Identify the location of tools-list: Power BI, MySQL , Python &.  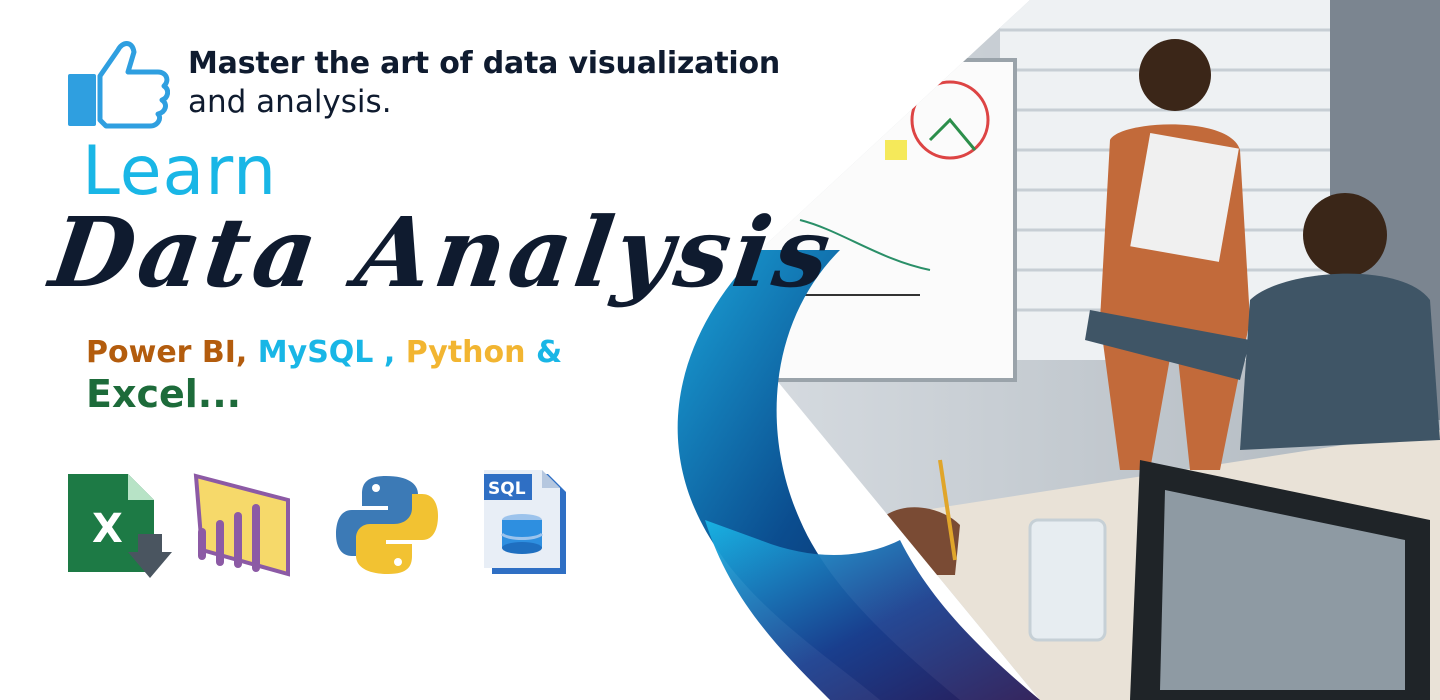
(324, 352).